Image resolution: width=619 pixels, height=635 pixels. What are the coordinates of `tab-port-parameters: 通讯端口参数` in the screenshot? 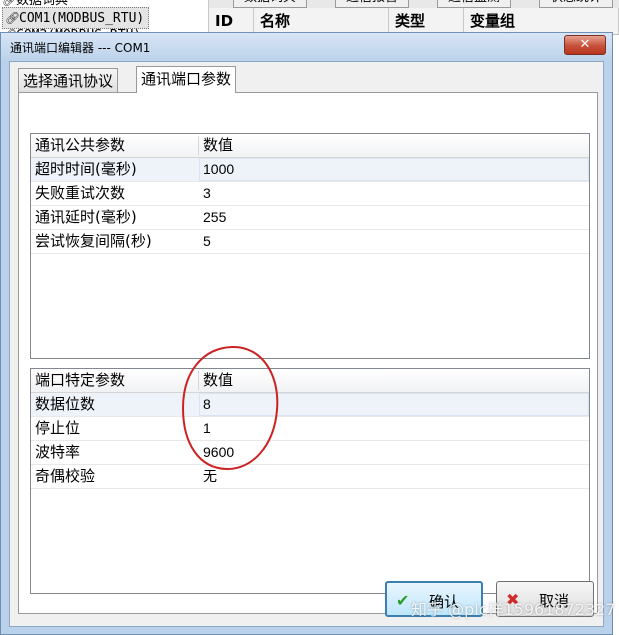 It's located at (186, 79).